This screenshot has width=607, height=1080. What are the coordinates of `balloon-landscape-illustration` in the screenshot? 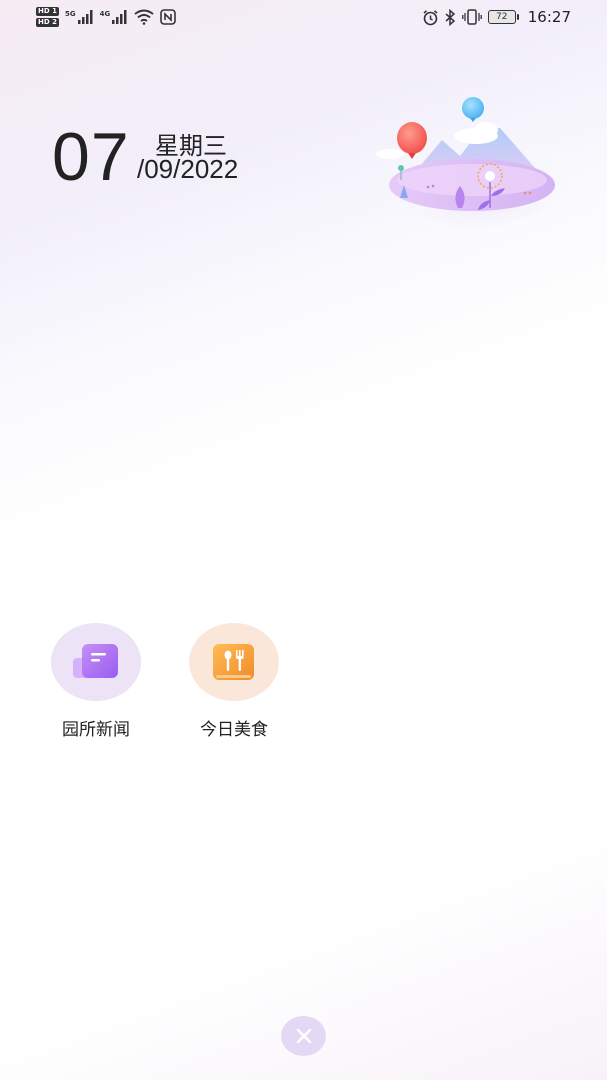 It's located at (468, 162).